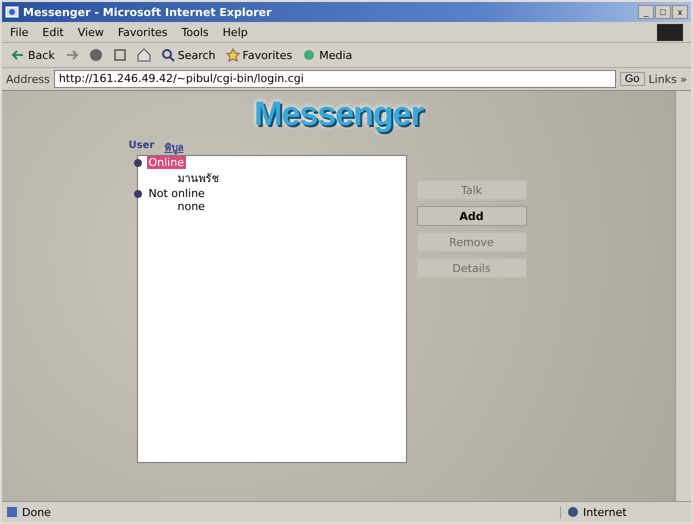  I want to click on search-icon, so click(167, 55).